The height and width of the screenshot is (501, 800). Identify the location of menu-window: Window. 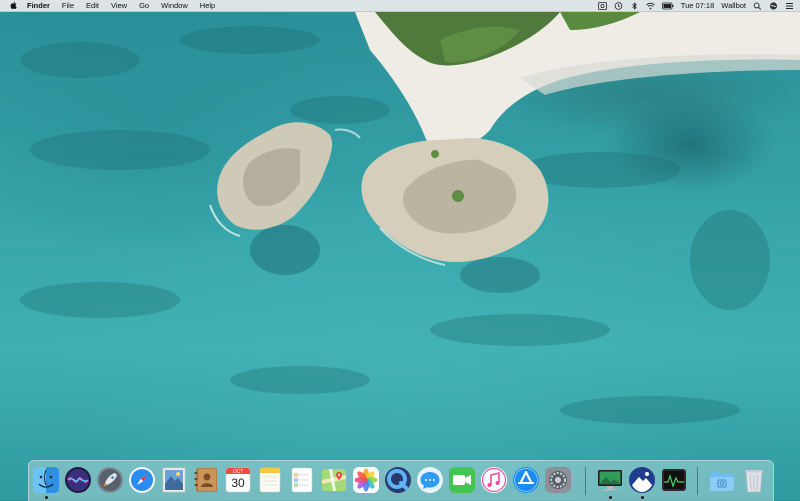
(174, 5).